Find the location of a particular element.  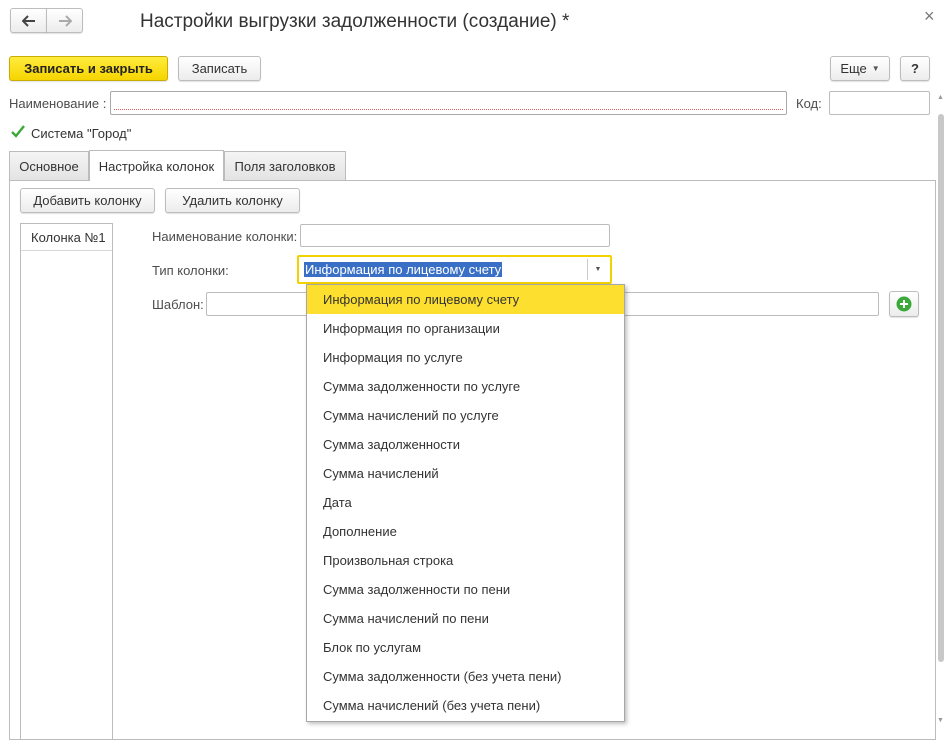

forward-button is located at coordinates (64, 20).